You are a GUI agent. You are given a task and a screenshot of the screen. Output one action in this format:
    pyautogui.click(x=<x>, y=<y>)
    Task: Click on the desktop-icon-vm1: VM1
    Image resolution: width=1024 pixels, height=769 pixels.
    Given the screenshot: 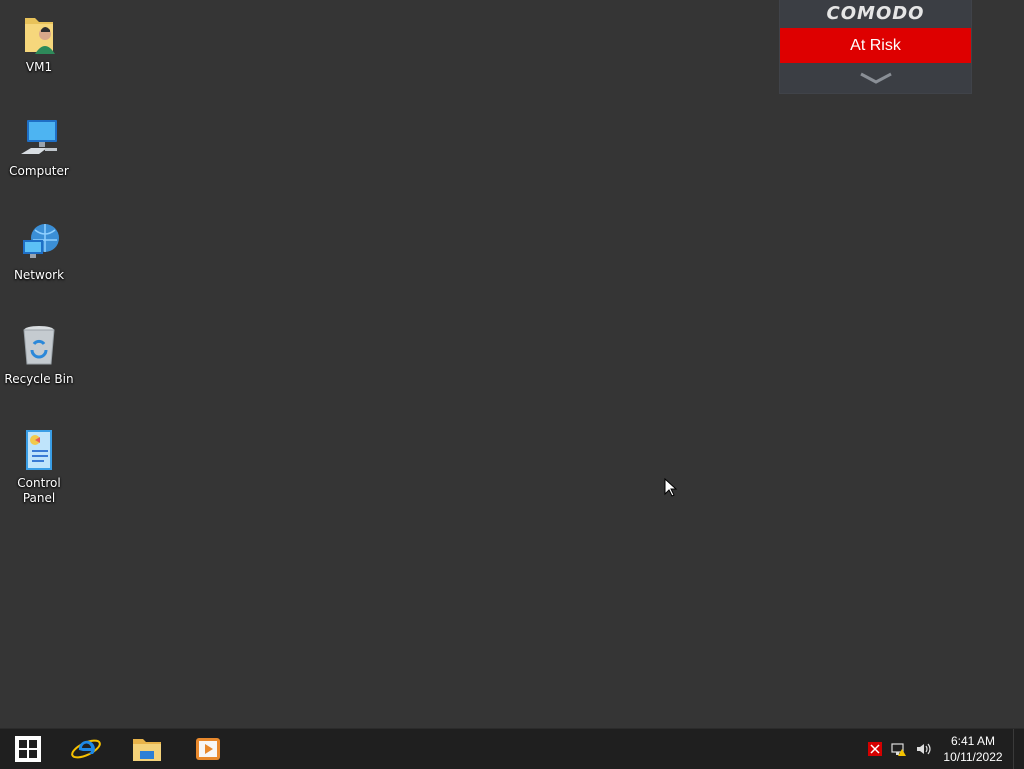 What is the action you would take?
    pyautogui.click(x=39, y=40)
    